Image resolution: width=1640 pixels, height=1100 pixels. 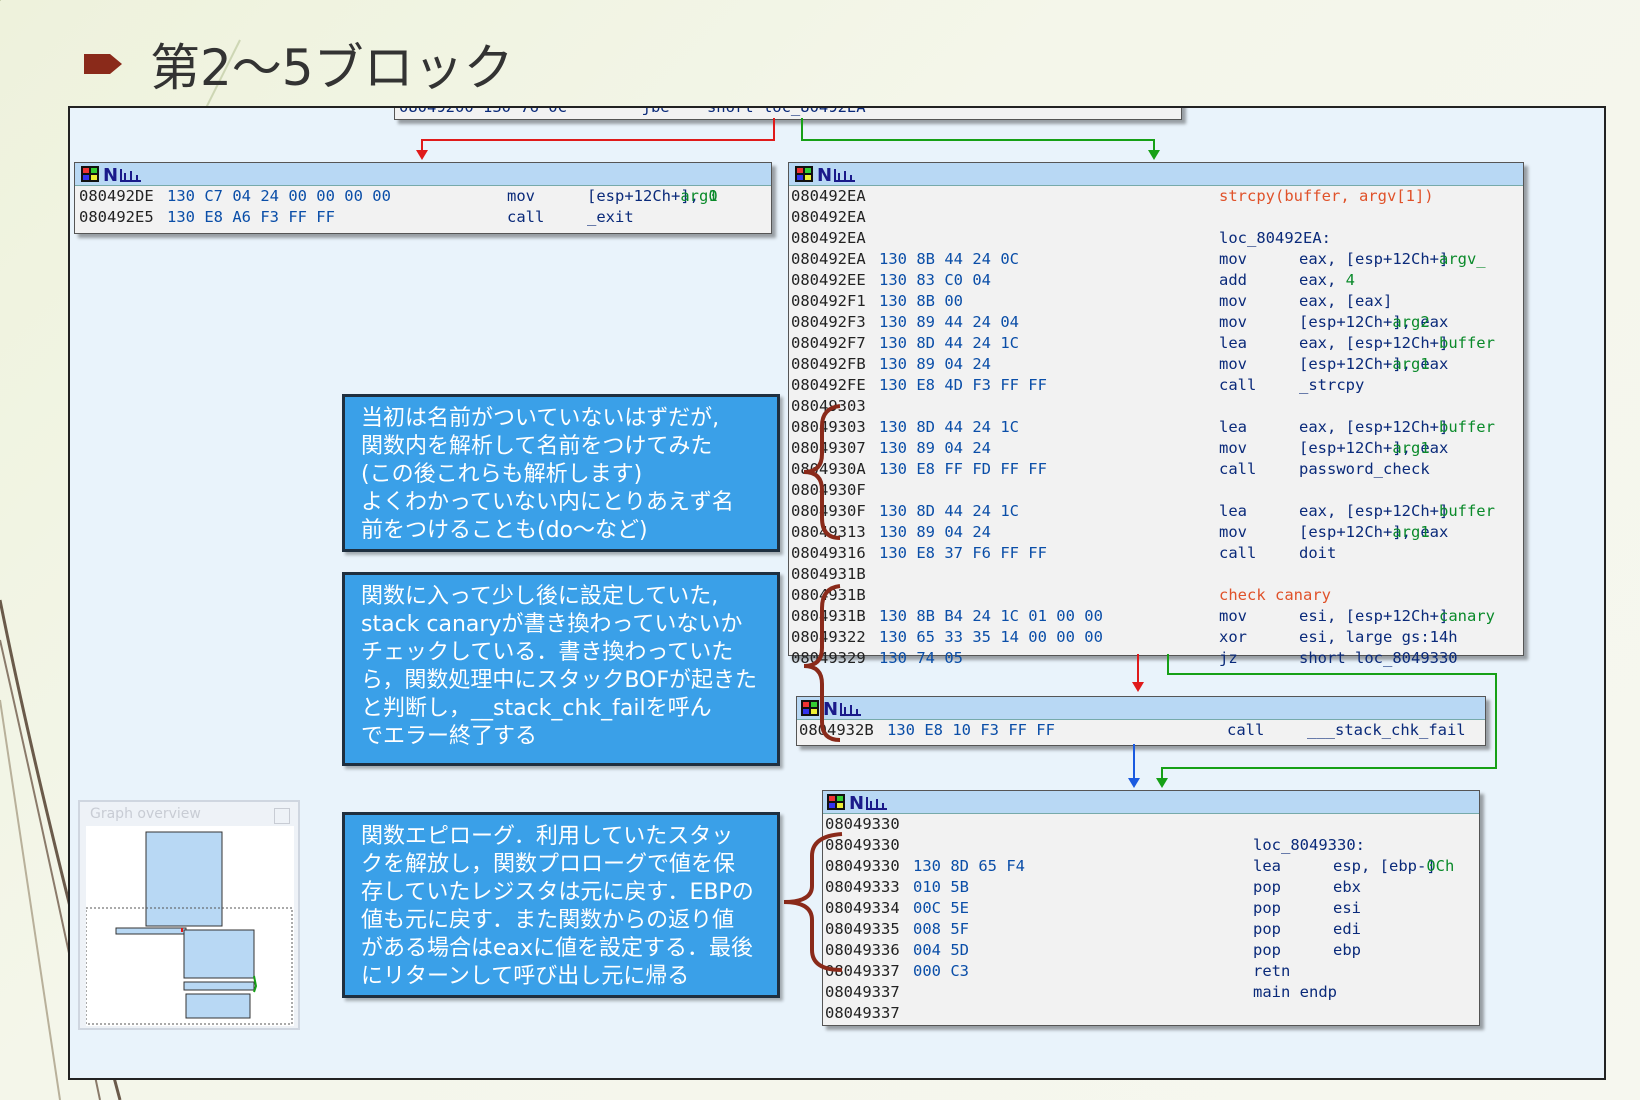 What do you see at coordinates (282, 816) in the screenshot?
I see `close-icon` at bounding box center [282, 816].